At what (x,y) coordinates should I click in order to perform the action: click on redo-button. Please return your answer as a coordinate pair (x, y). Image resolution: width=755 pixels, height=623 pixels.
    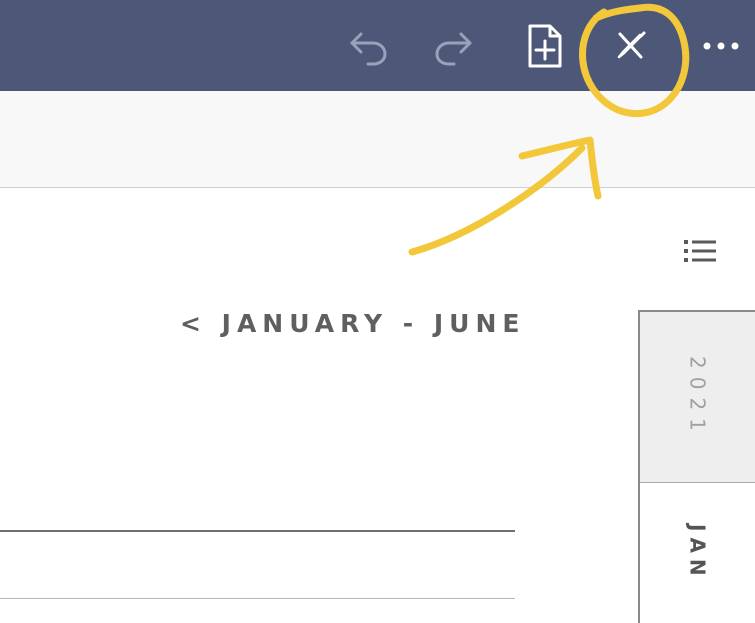
    Looking at the image, I should click on (454, 46).